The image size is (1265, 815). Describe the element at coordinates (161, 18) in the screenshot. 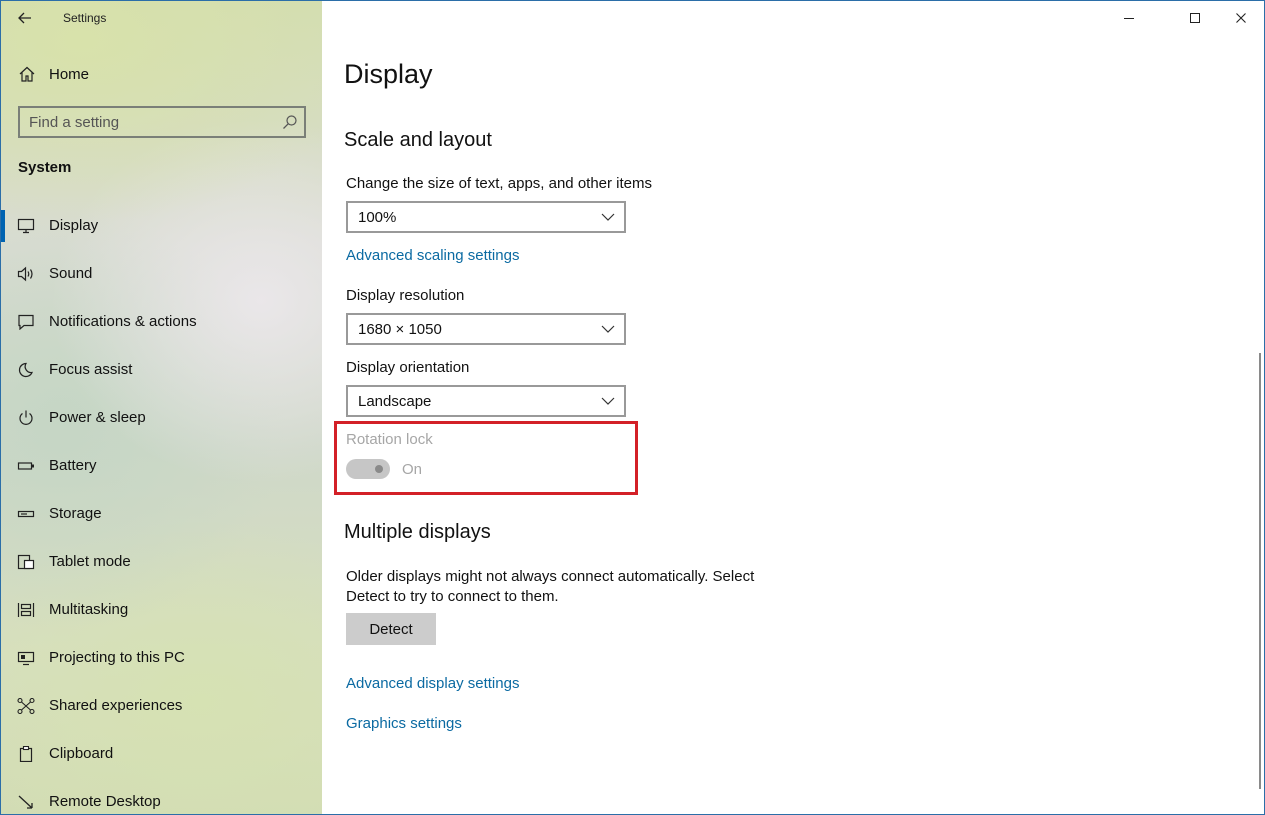

I see `title-bar: Settings` at that location.